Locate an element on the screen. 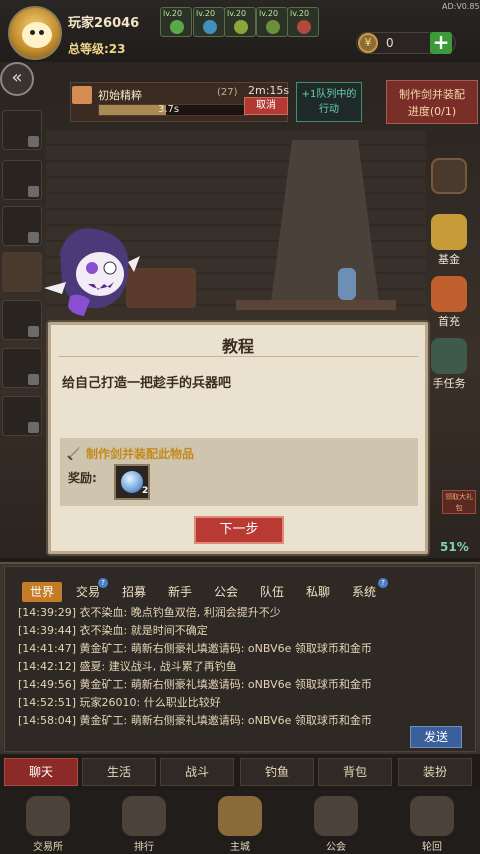  forge-table is located at coordinates (316, 305).